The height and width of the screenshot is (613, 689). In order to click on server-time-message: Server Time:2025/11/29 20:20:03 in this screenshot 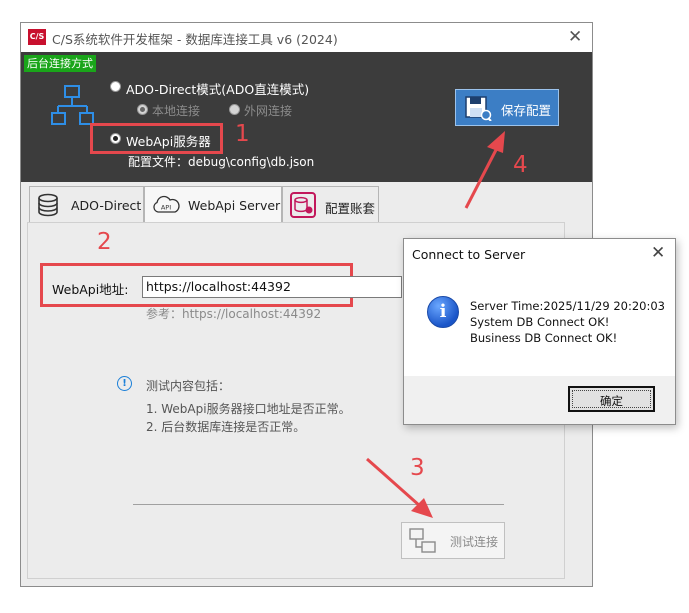, I will do `click(567, 306)`.